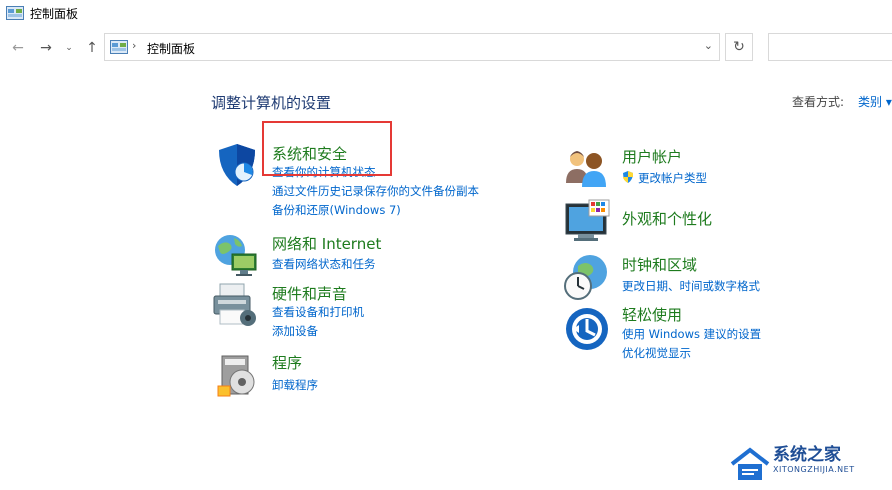 The width and height of the screenshot is (892, 490). Describe the element at coordinates (287, 362) in the screenshot. I see `category-programs: 程序` at that location.